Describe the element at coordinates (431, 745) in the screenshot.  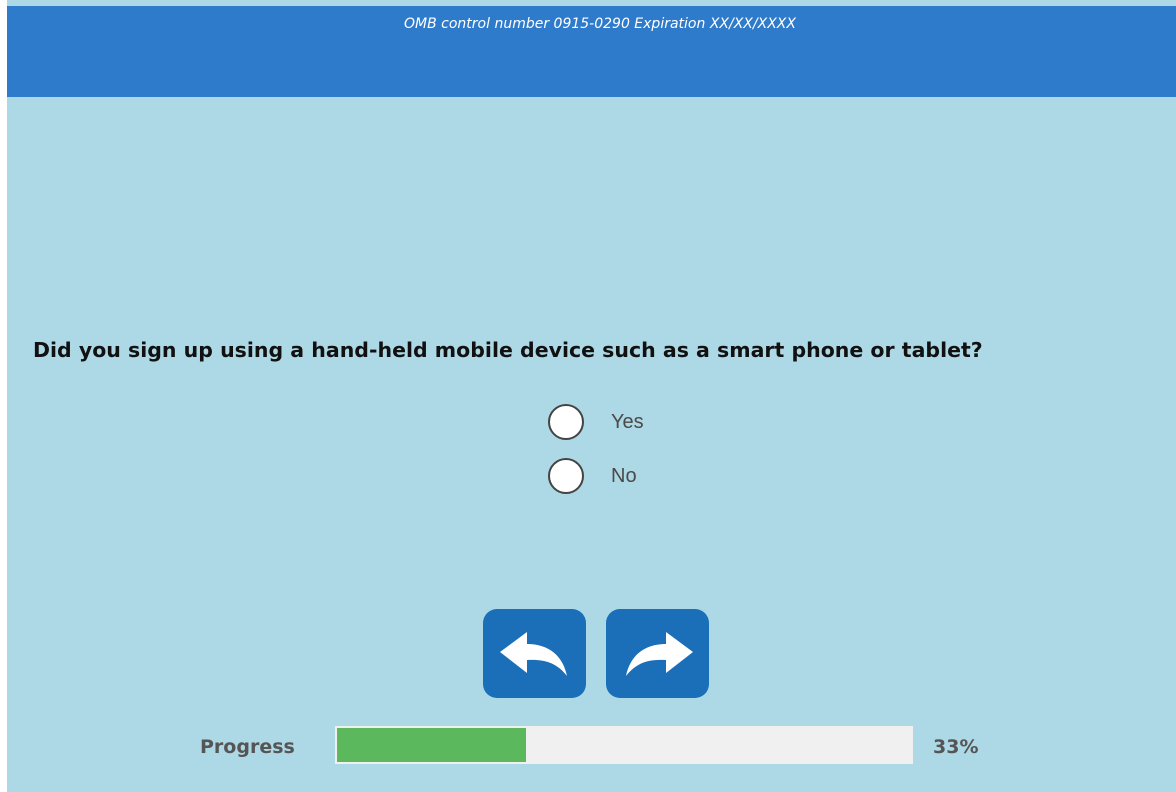
I see `progress-bar-fill` at that location.